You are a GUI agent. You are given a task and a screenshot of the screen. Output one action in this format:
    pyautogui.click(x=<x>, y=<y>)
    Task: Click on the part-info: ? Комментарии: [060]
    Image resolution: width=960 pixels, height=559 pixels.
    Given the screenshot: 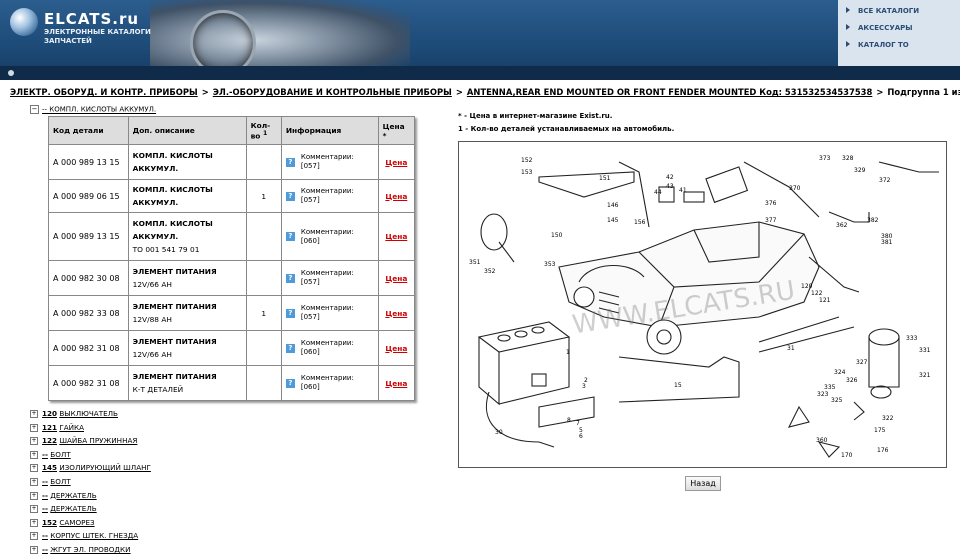 What is the action you would take?
    pyautogui.click(x=329, y=348)
    